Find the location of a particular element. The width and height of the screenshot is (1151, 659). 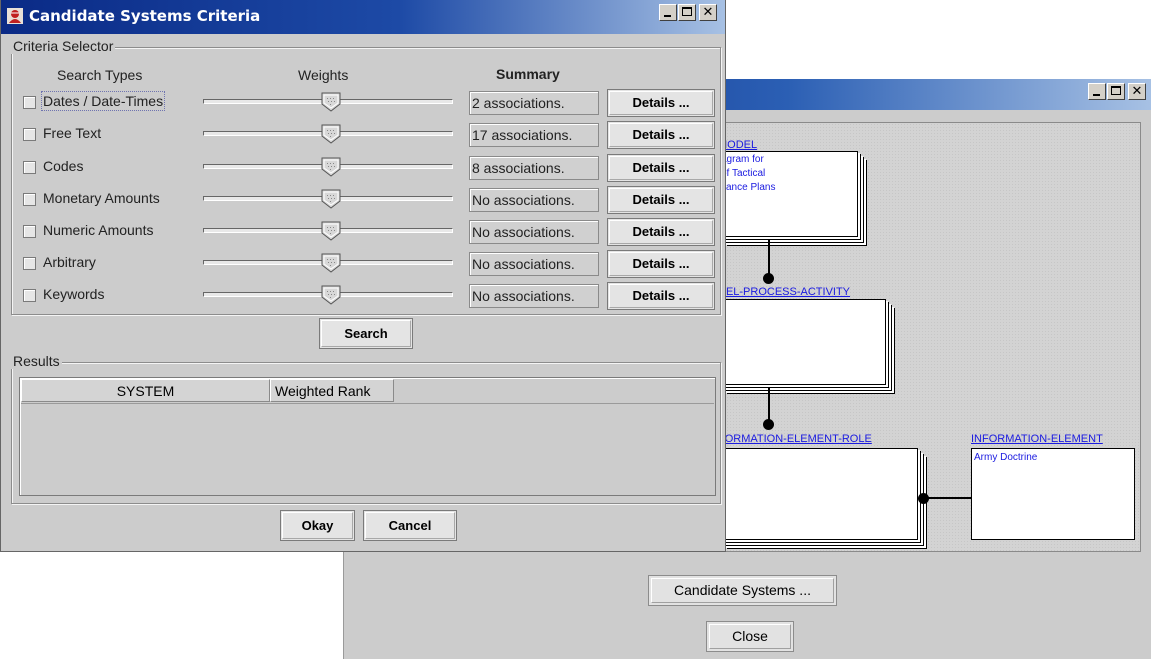

weights-header: Weights is located at coordinates (323, 75).